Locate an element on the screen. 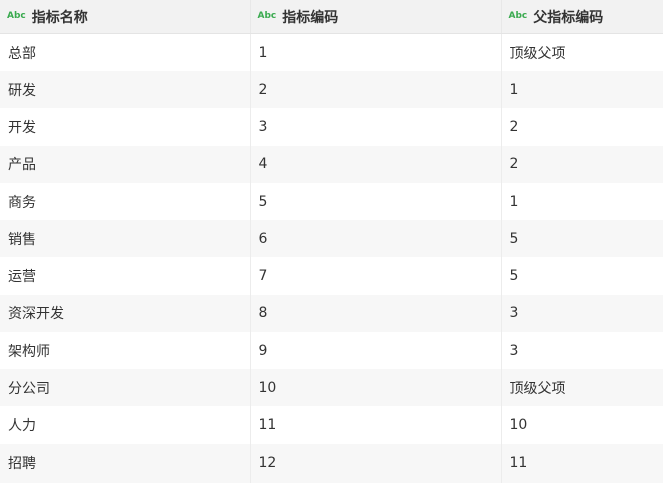  column-header-label: 父指标编码 is located at coordinates (568, 17).